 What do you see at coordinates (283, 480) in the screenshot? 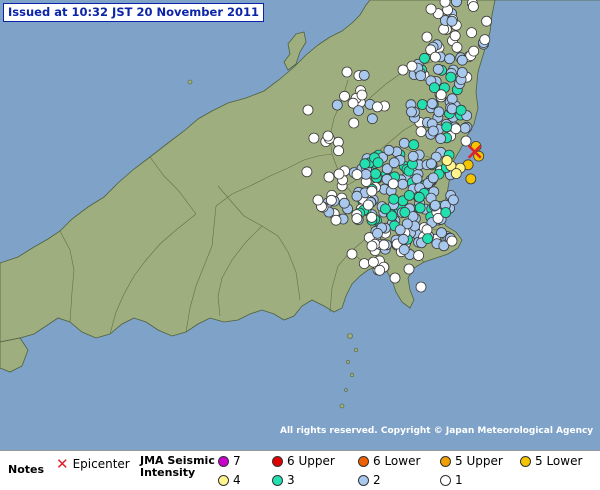
I see `legend-intensity-3: 3` at bounding box center [283, 480].